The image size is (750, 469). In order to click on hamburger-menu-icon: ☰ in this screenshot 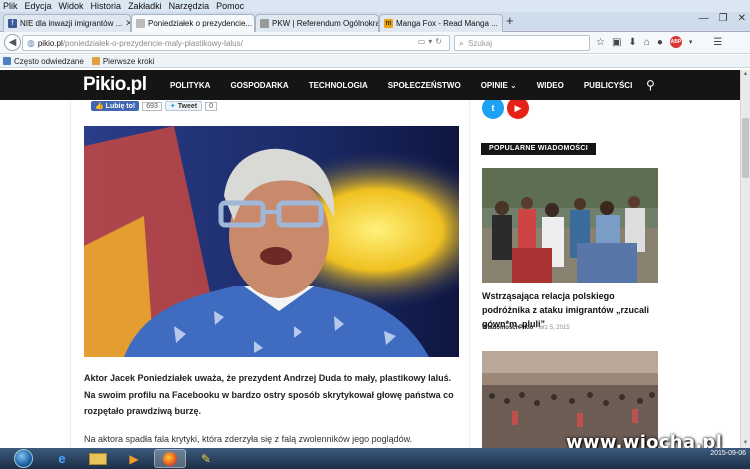, I will do `click(717, 42)`.